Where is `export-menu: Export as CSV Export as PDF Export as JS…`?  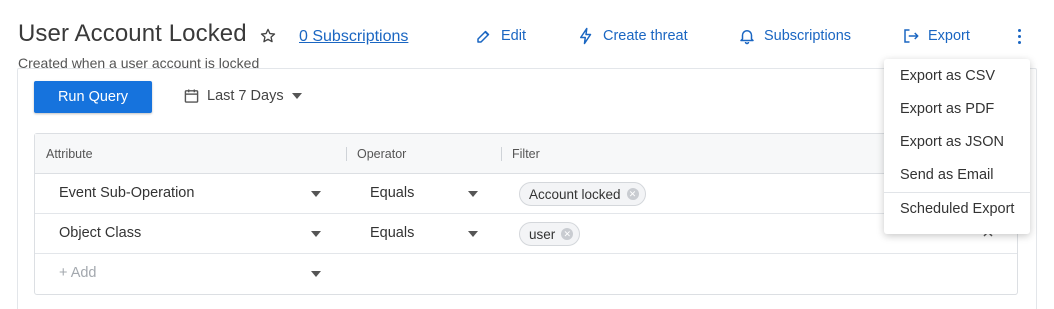
export-menu: Export as CSV Export as PDF Export as JS… is located at coordinates (957, 146).